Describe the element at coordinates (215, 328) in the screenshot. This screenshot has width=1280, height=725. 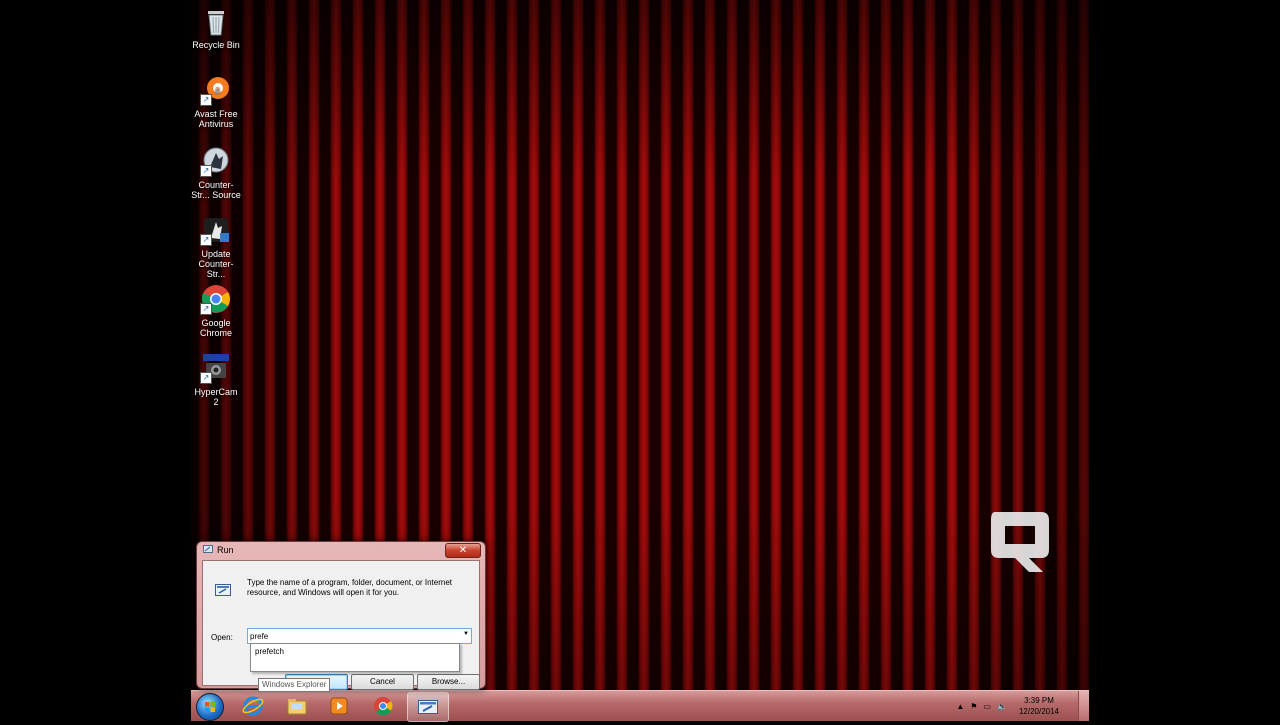
I see `desktop-icon-label: Google Chrome` at that location.